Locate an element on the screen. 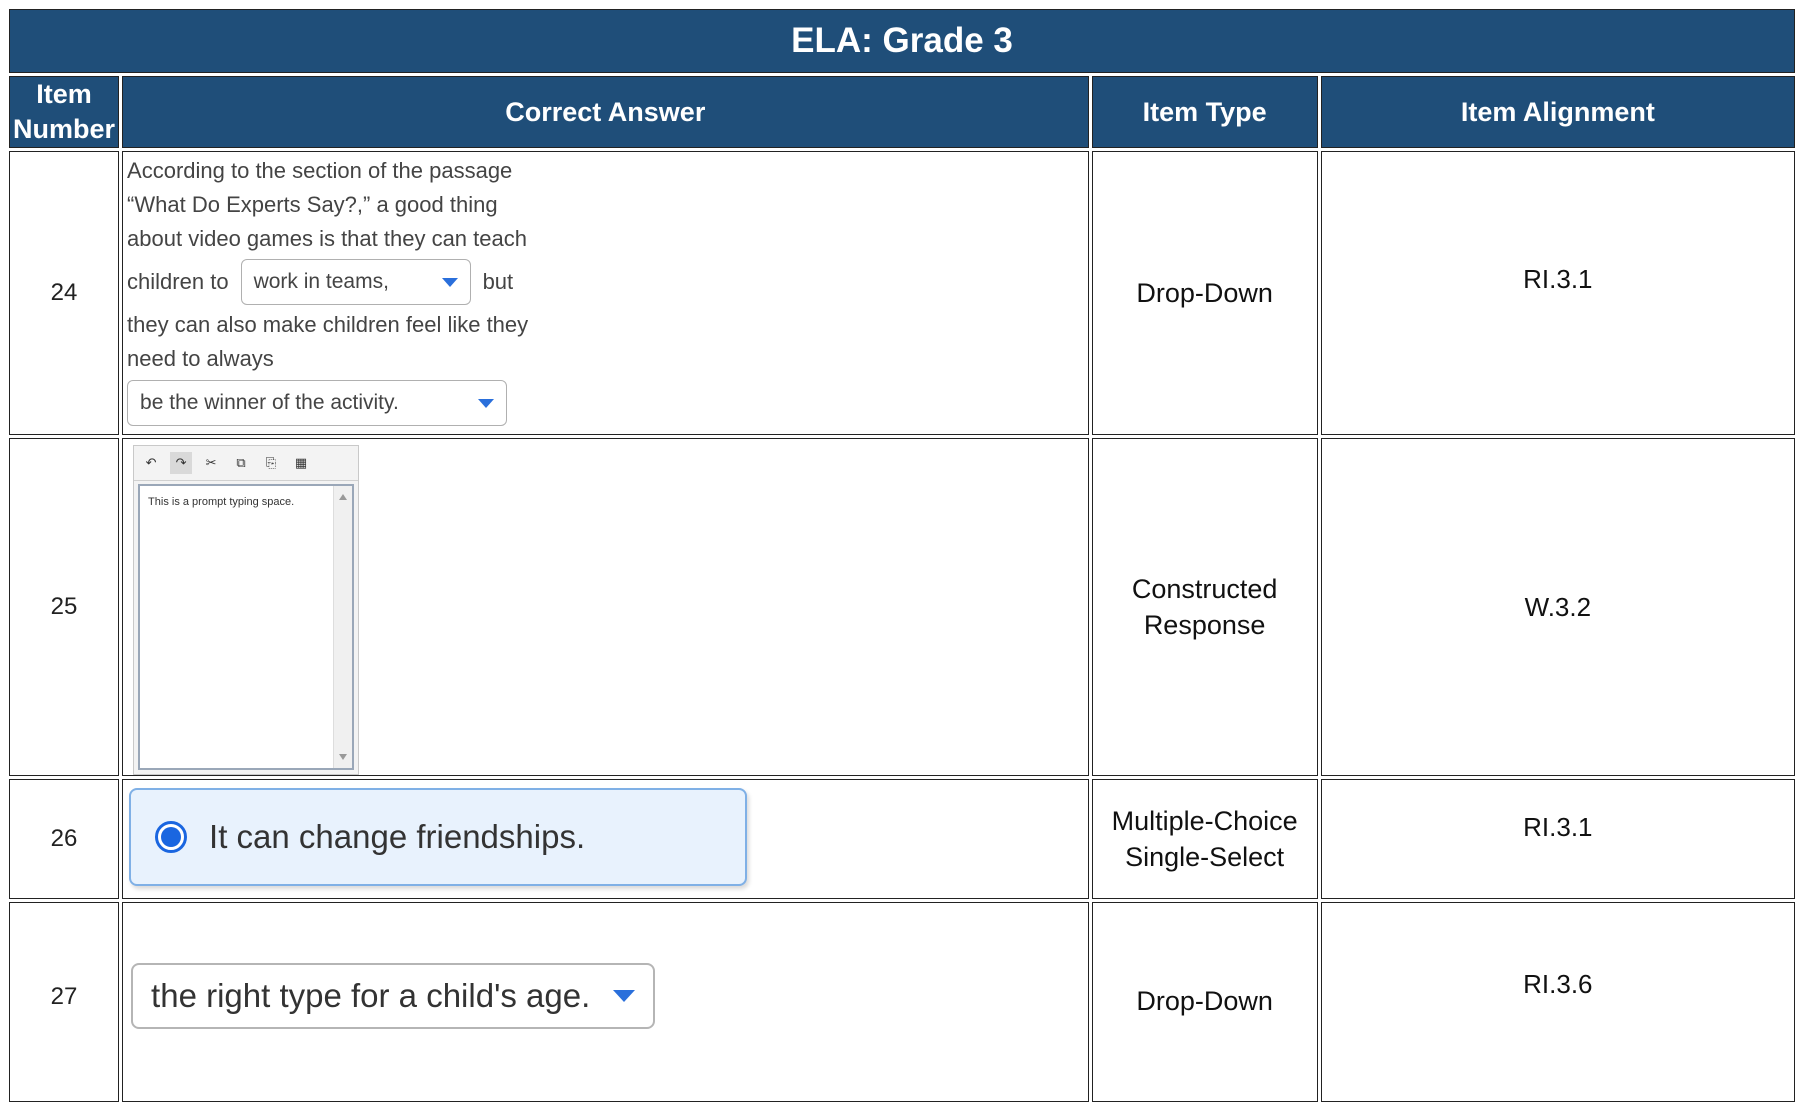 The width and height of the screenshot is (1798, 1105). item-type-line: Single-Select is located at coordinates (1205, 857).